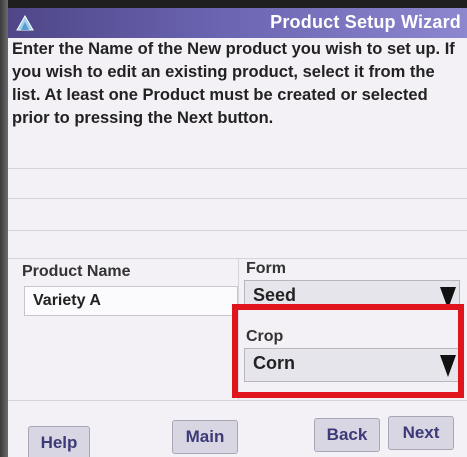 The width and height of the screenshot is (467, 457). What do you see at coordinates (233, 4) in the screenshot?
I see `device-bezel-top` at bounding box center [233, 4].